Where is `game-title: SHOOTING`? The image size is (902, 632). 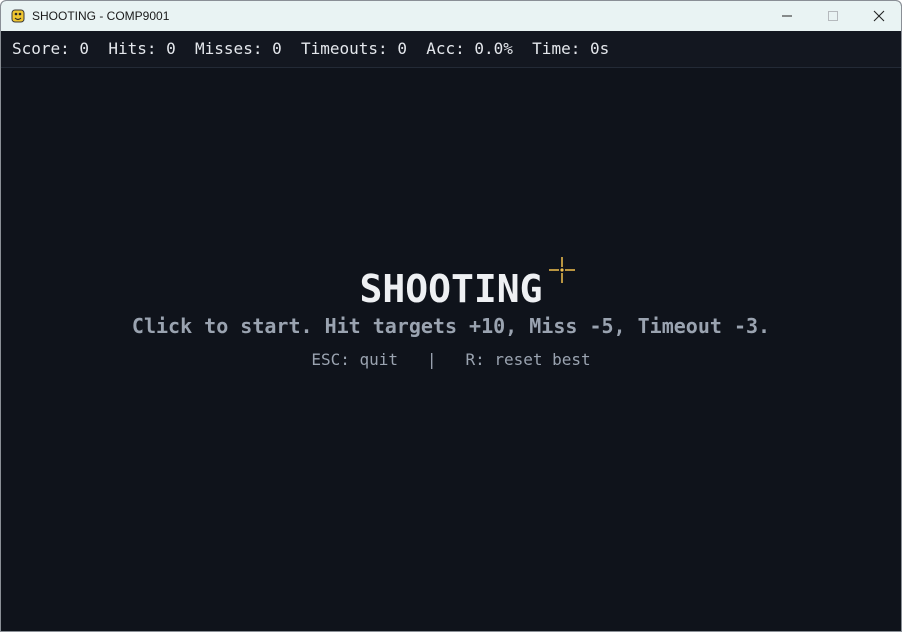
game-title: SHOOTING is located at coordinates (451, 289).